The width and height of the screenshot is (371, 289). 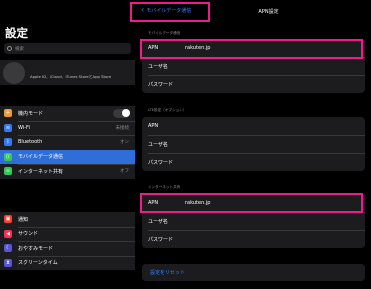 What do you see at coordinates (8, 156) in the screenshot?
I see `cellular-icon: ((` at bounding box center [8, 156].